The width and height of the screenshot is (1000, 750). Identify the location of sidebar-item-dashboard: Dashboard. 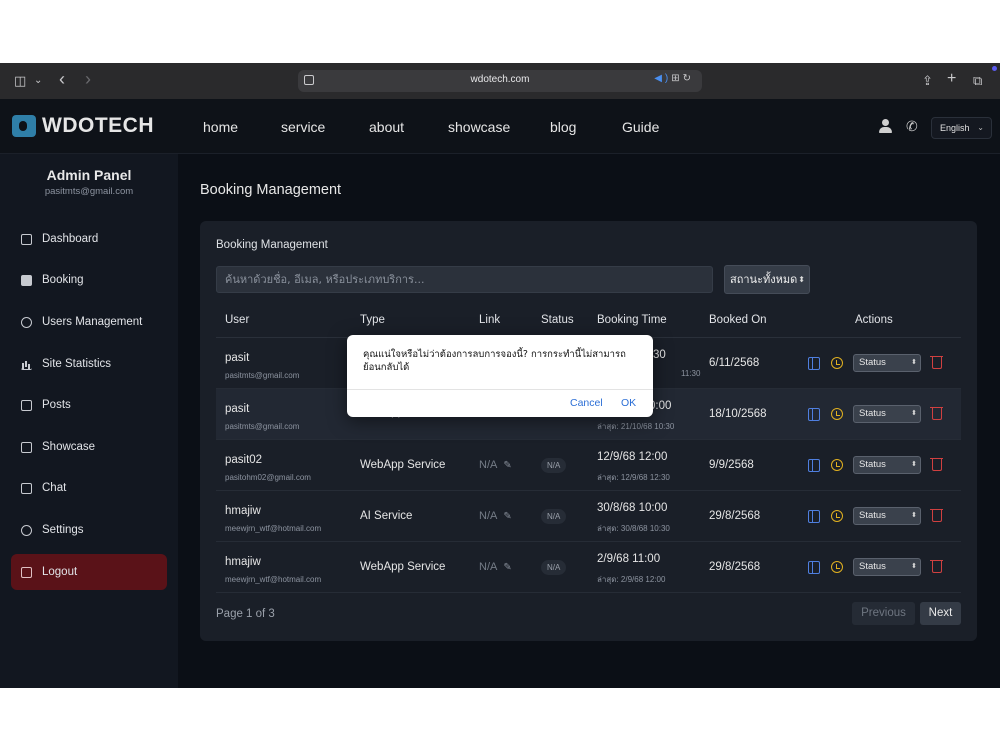
(89, 239).